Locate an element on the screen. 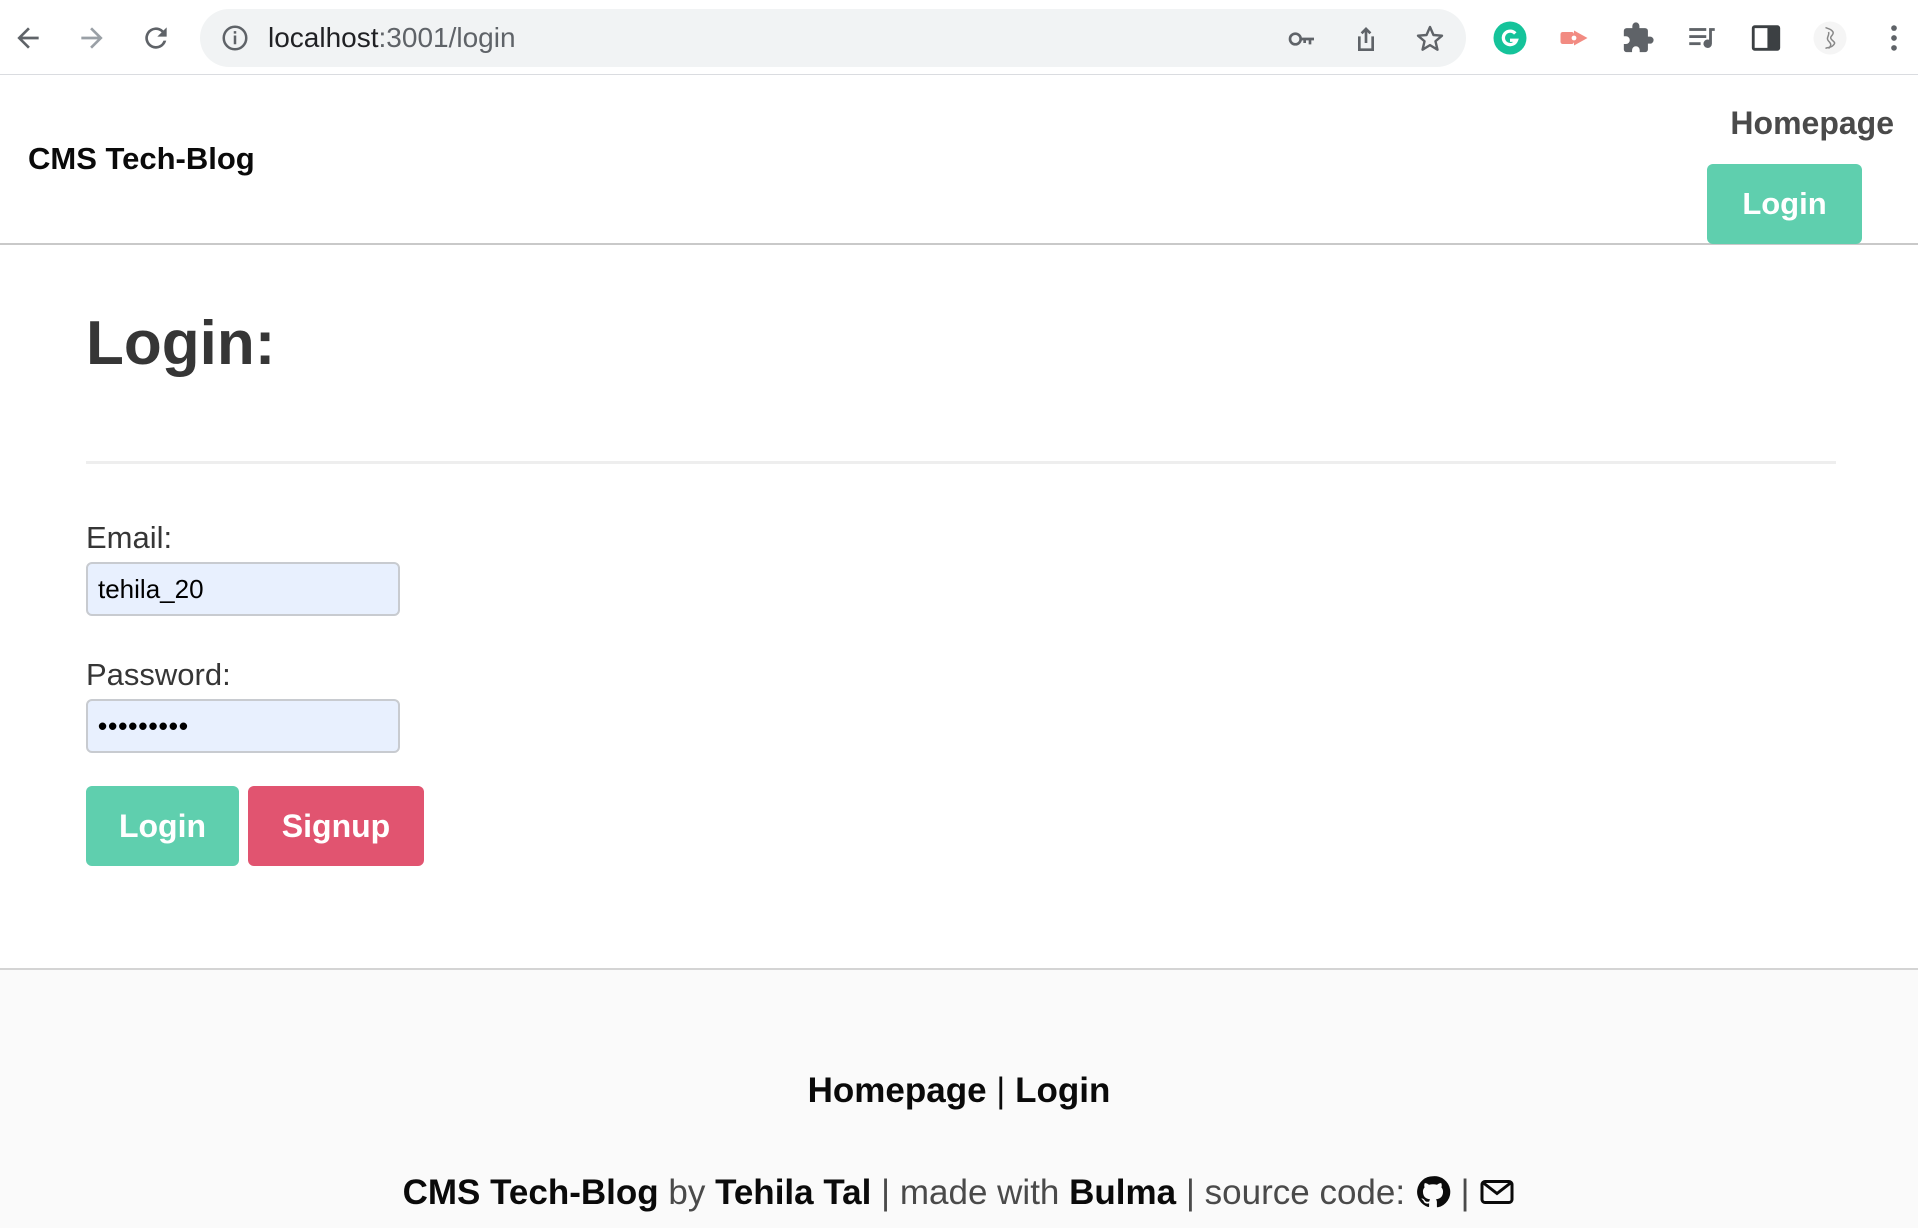  url-text: localhost:3001/login is located at coordinates (392, 38).